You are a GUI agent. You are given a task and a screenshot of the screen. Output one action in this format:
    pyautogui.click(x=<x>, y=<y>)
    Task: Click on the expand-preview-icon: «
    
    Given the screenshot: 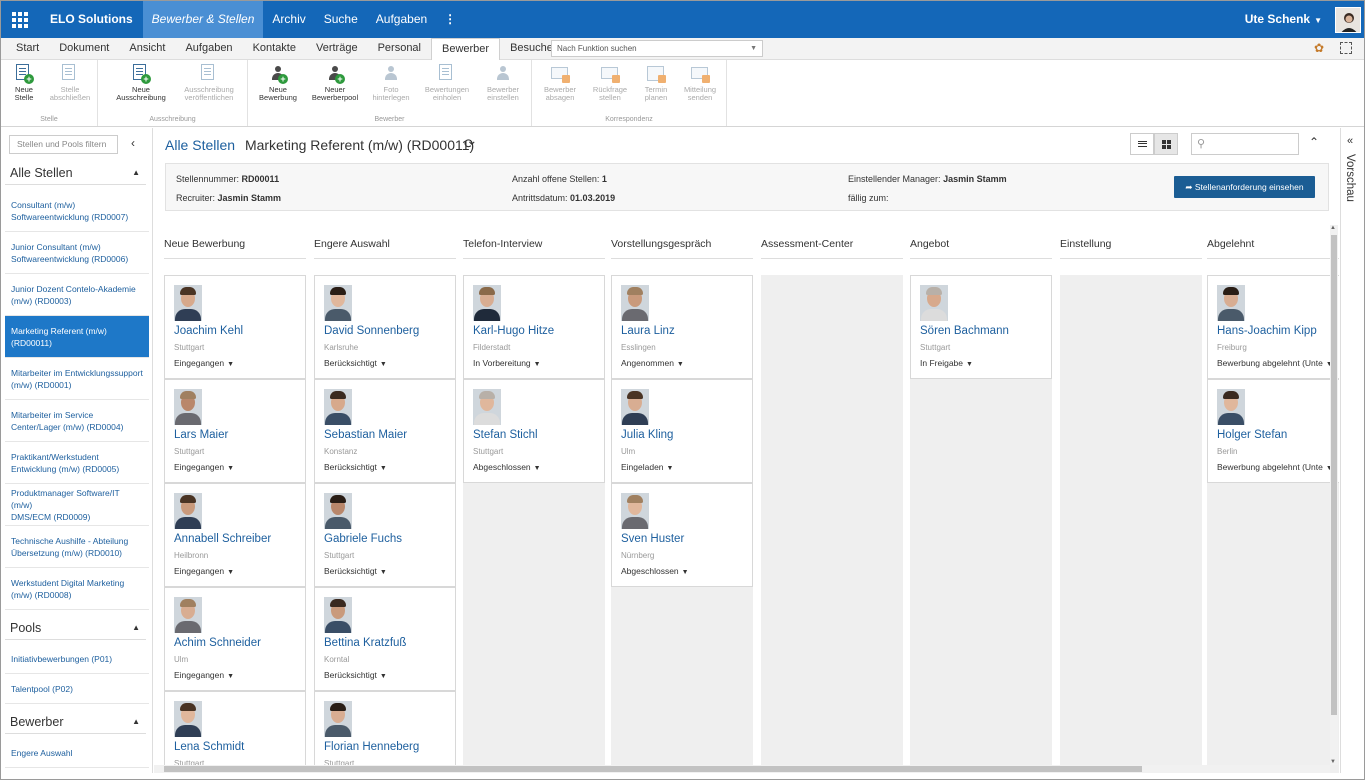 What is the action you would take?
    pyautogui.click(x=1350, y=141)
    